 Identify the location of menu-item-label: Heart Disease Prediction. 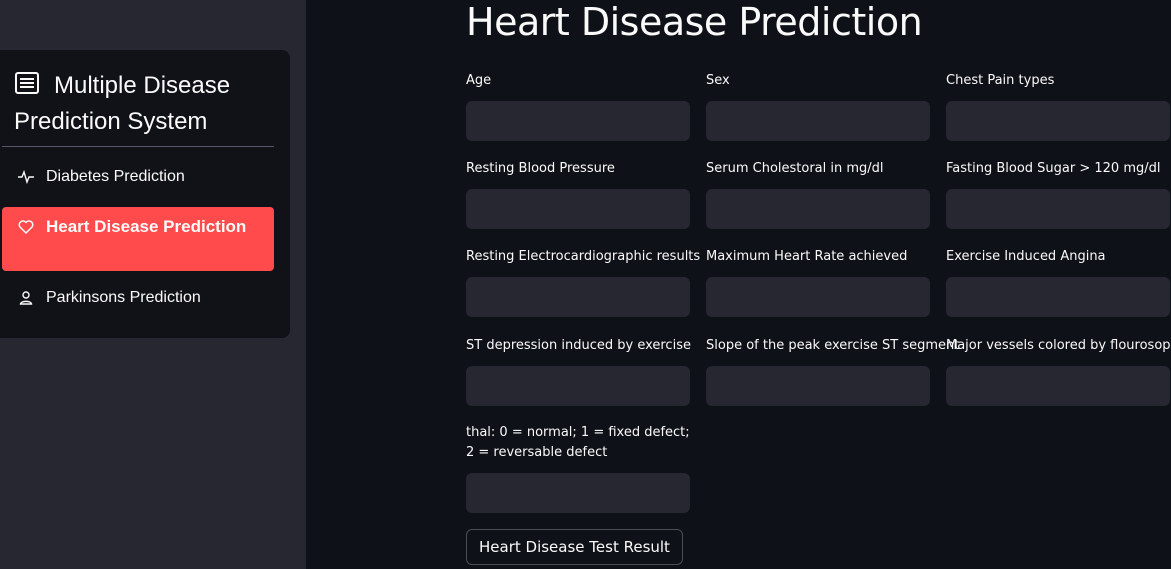
(146, 226).